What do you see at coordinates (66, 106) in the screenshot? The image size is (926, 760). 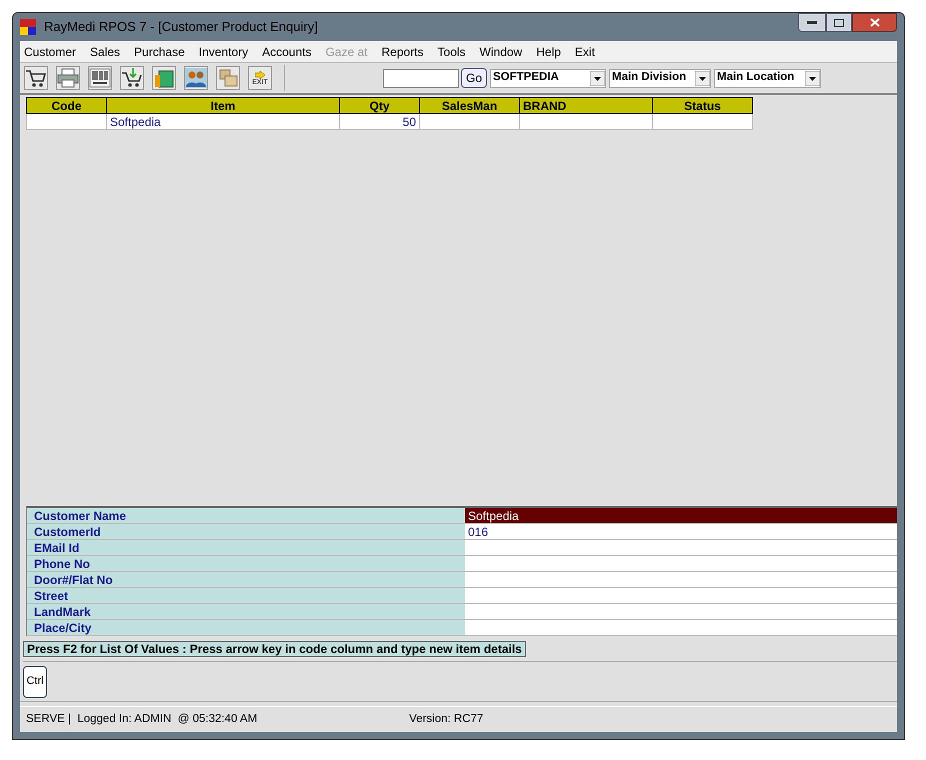 I see `column-header: Code` at bounding box center [66, 106].